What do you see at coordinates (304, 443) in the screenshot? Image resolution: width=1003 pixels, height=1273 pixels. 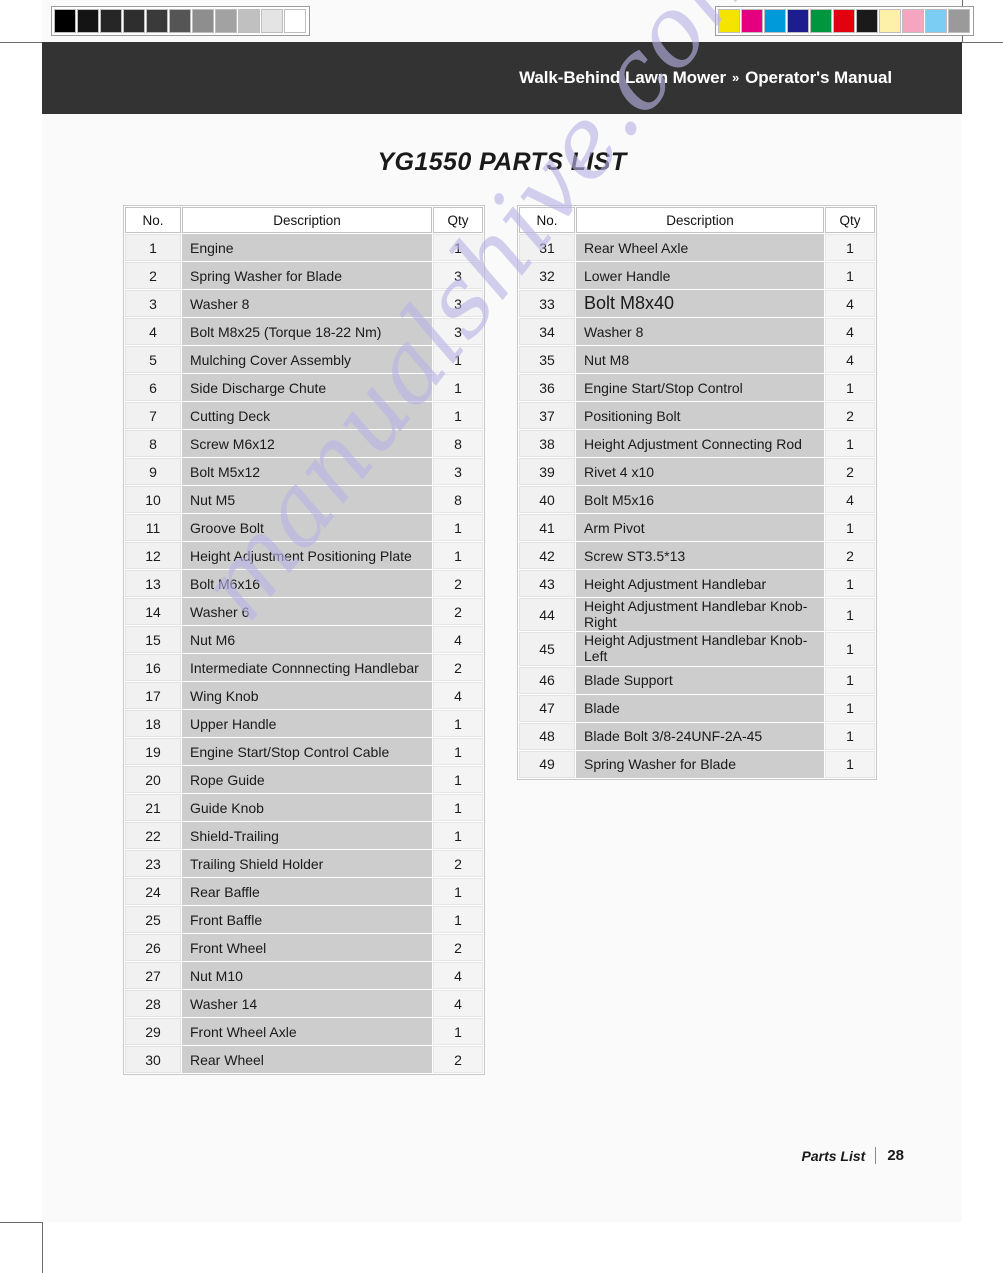 I see `table-row: 8 Screw M6x12 8` at bounding box center [304, 443].